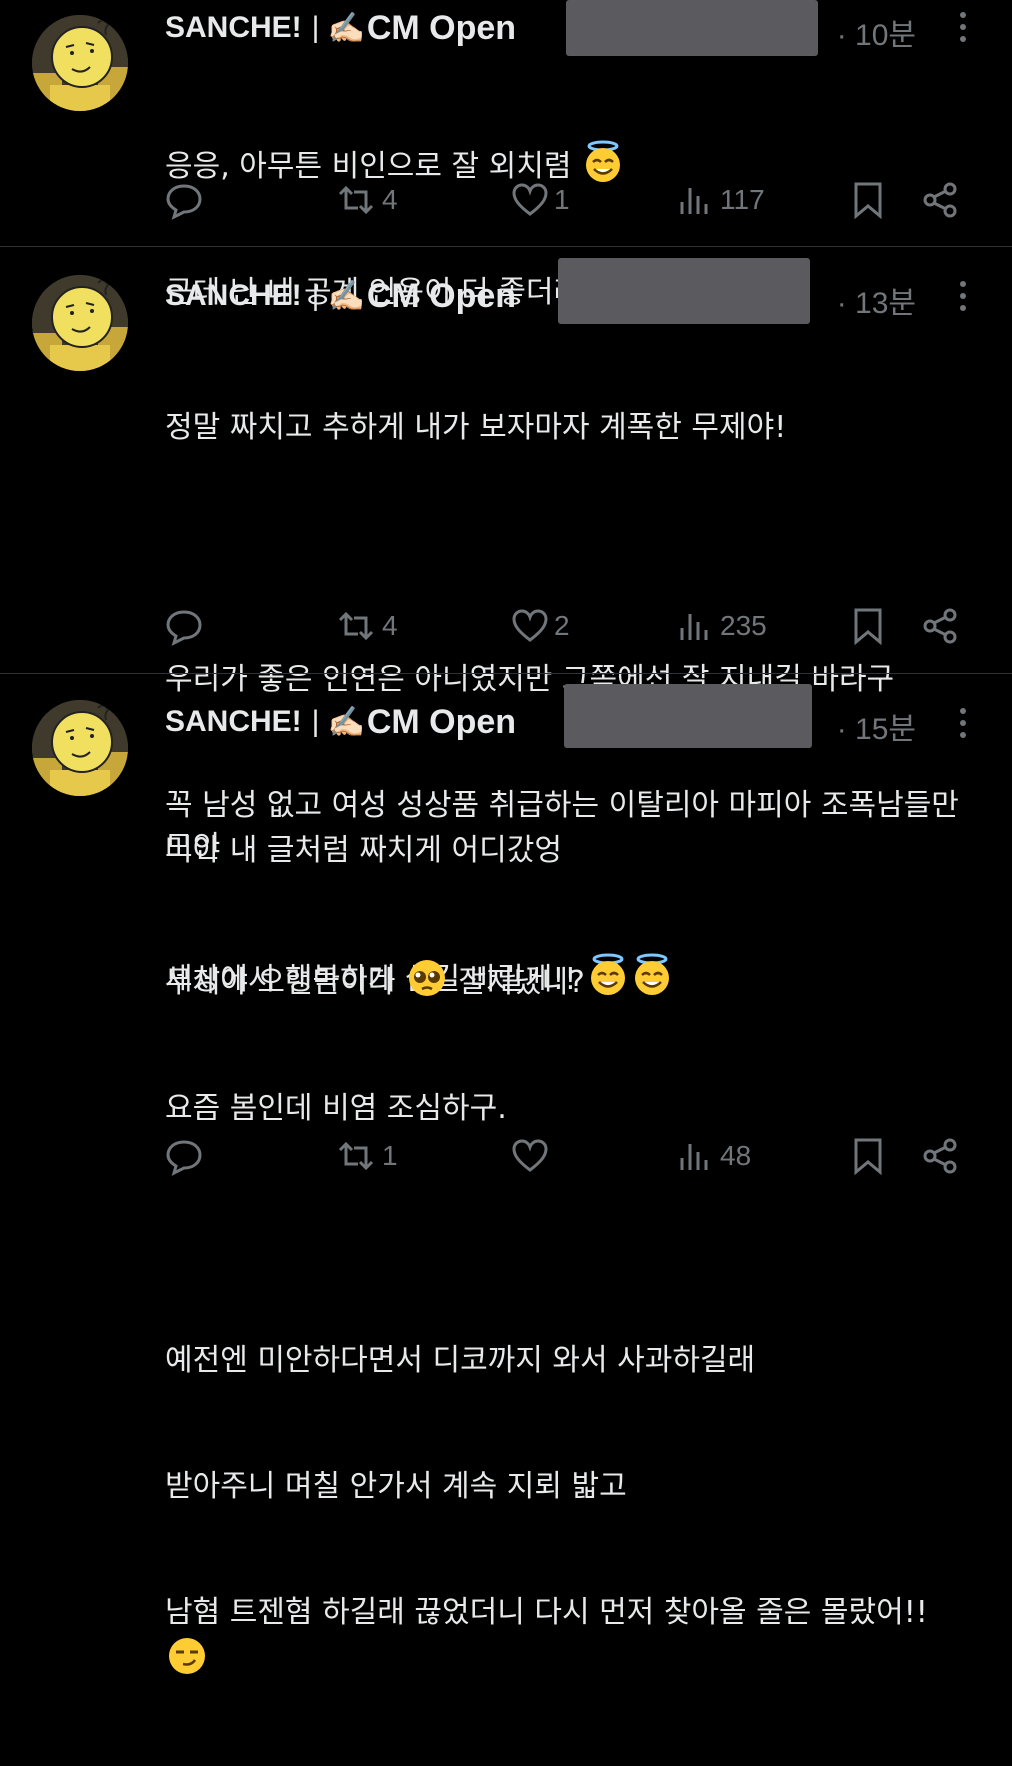  I want to click on pleading-emoji, so click(427, 978).